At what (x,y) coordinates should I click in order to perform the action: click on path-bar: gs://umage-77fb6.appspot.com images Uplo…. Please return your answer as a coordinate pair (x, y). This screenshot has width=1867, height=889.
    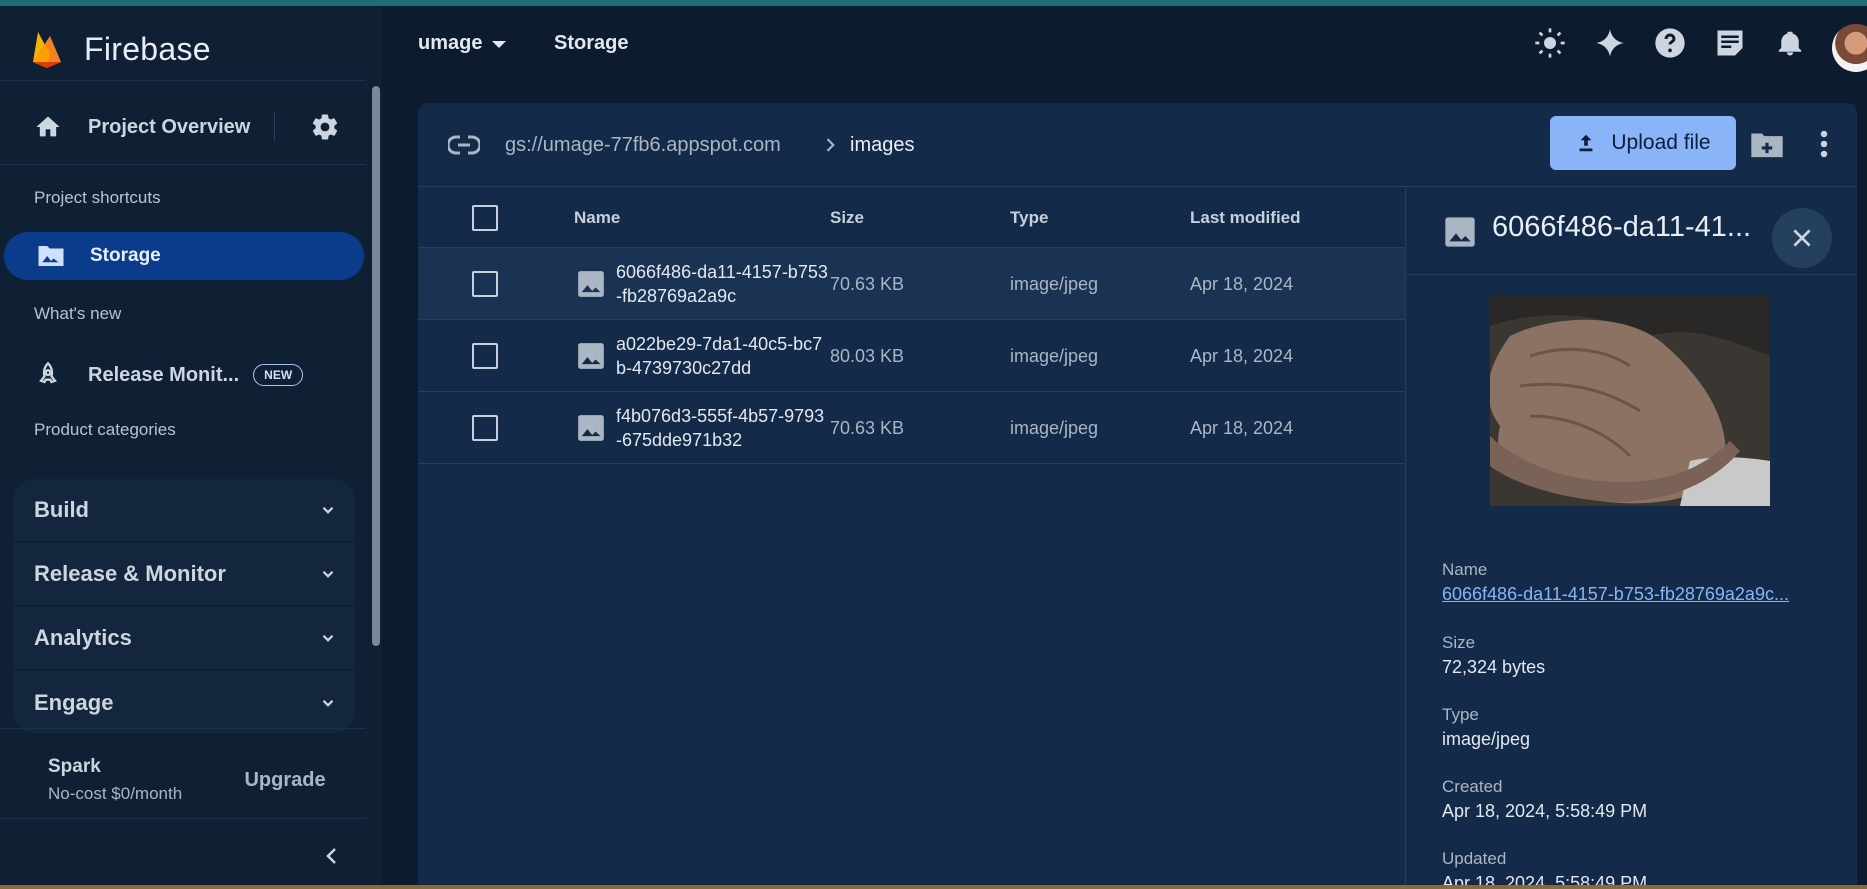
    Looking at the image, I should click on (1137, 145).